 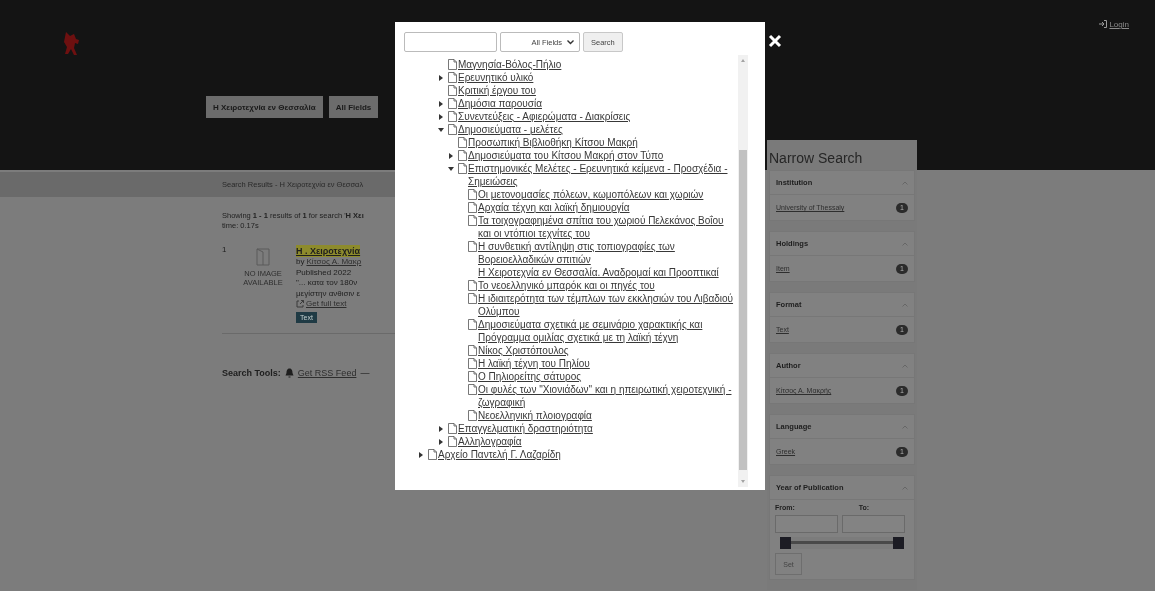 I want to click on tree-item-link: Αλληλογραφία, so click(x=597, y=441).